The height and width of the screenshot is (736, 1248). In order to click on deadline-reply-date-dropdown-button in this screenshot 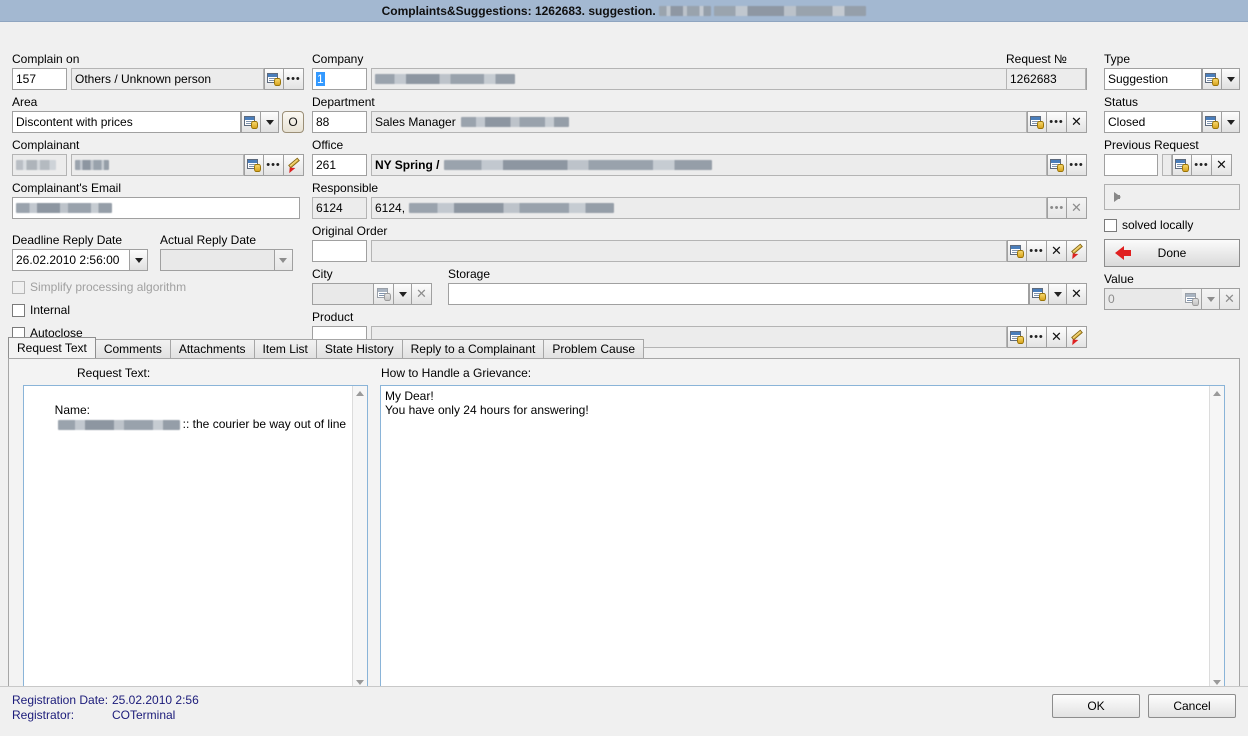, I will do `click(139, 260)`.